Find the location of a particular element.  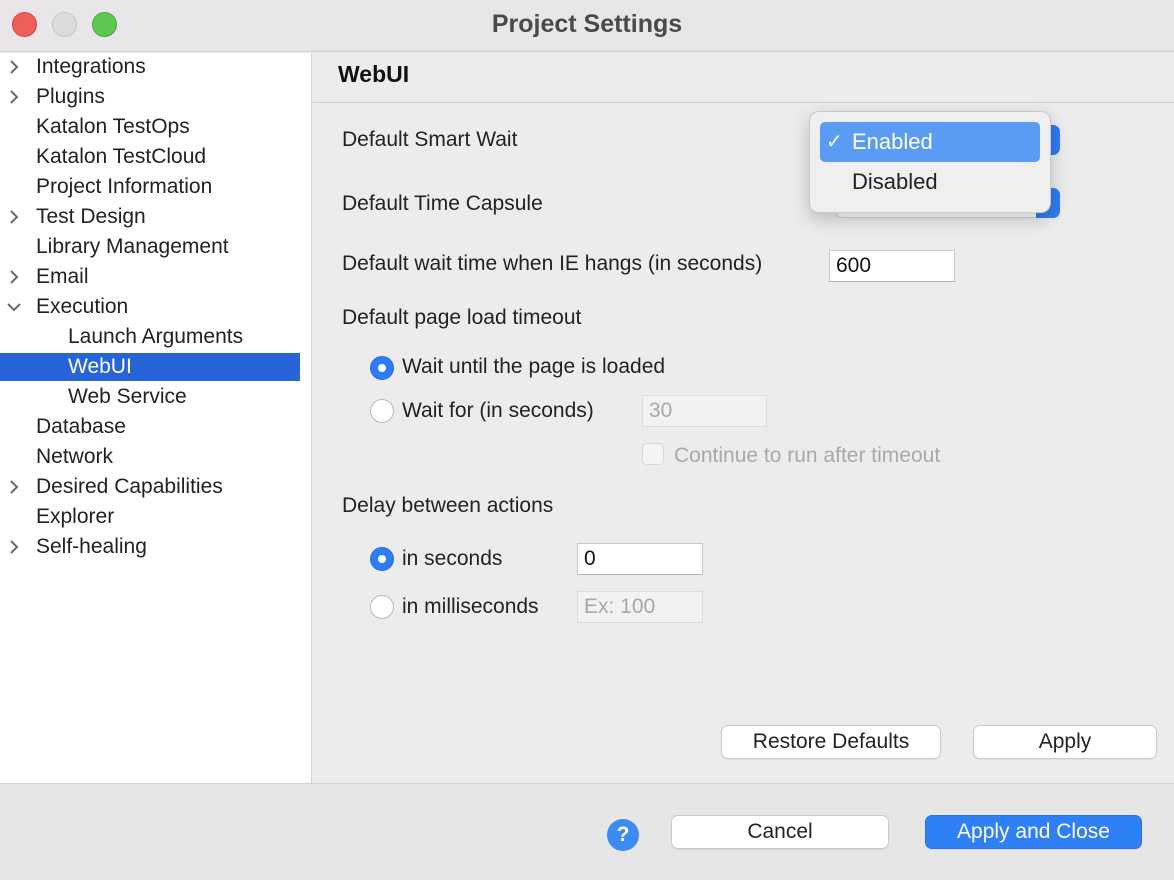

sidebar-item-label: Katalon TestOps is located at coordinates (113, 126).